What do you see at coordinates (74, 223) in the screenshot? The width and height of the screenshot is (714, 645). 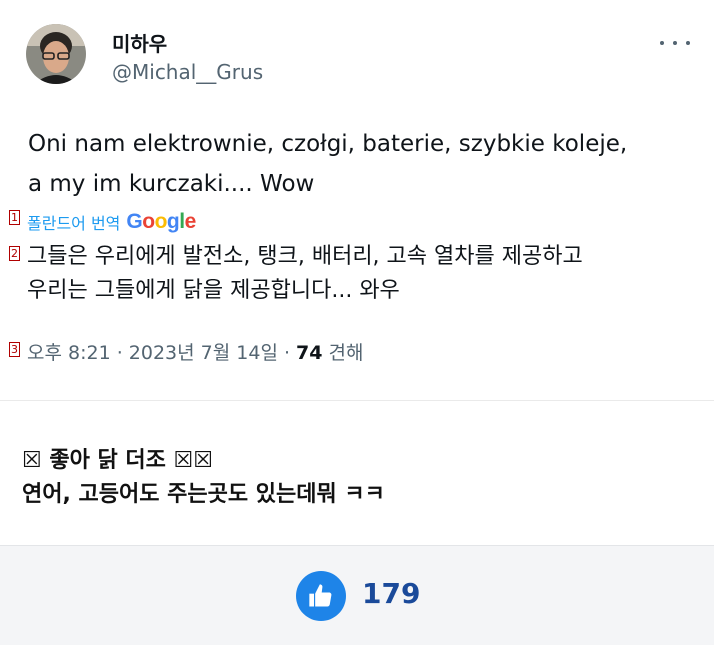 I see `translate-label: 폴란드어 번역` at bounding box center [74, 223].